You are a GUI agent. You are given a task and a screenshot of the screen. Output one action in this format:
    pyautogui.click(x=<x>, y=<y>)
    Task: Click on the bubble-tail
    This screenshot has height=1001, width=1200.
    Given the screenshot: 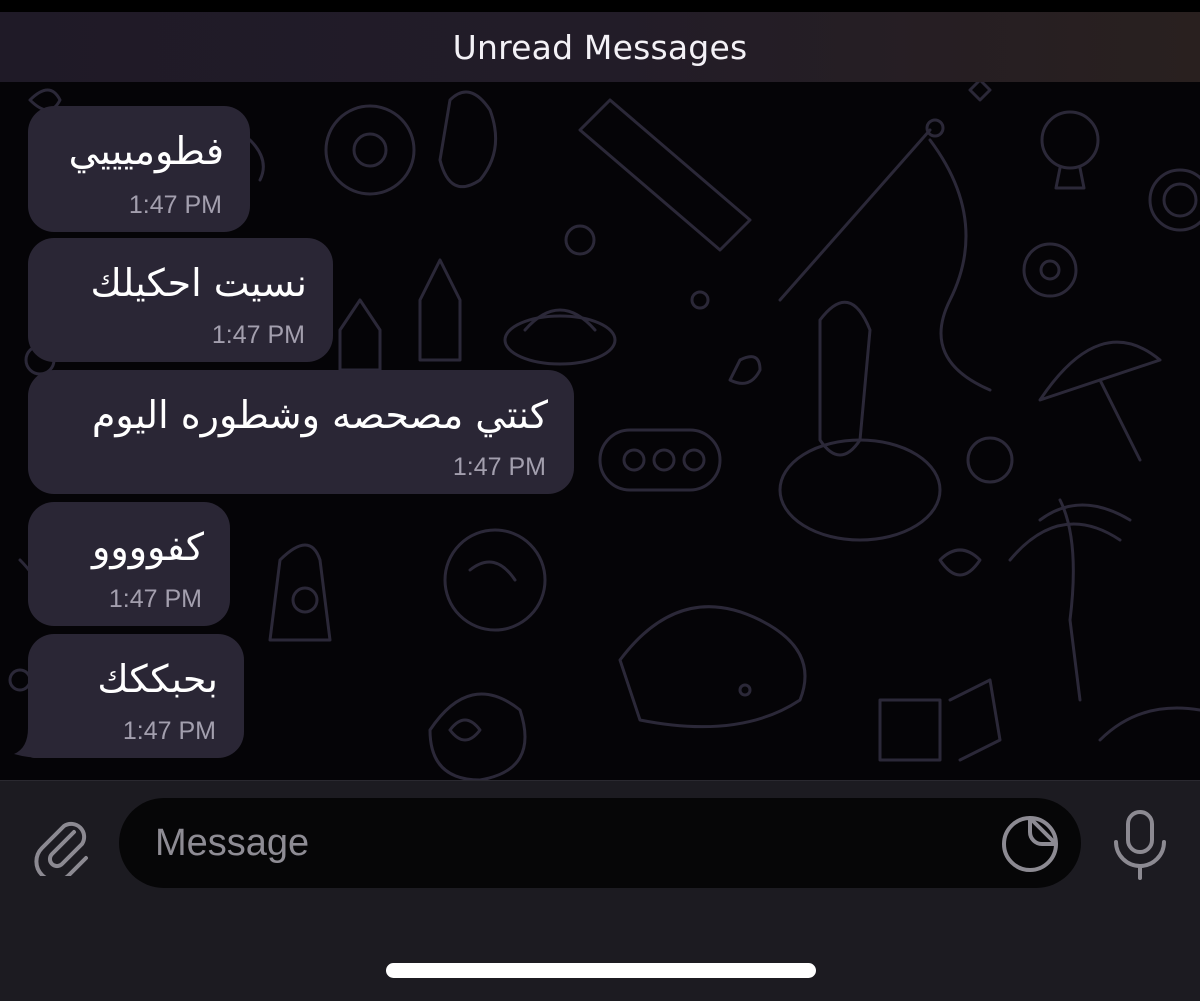 What is the action you would take?
    pyautogui.click(x=29, y=743)
    